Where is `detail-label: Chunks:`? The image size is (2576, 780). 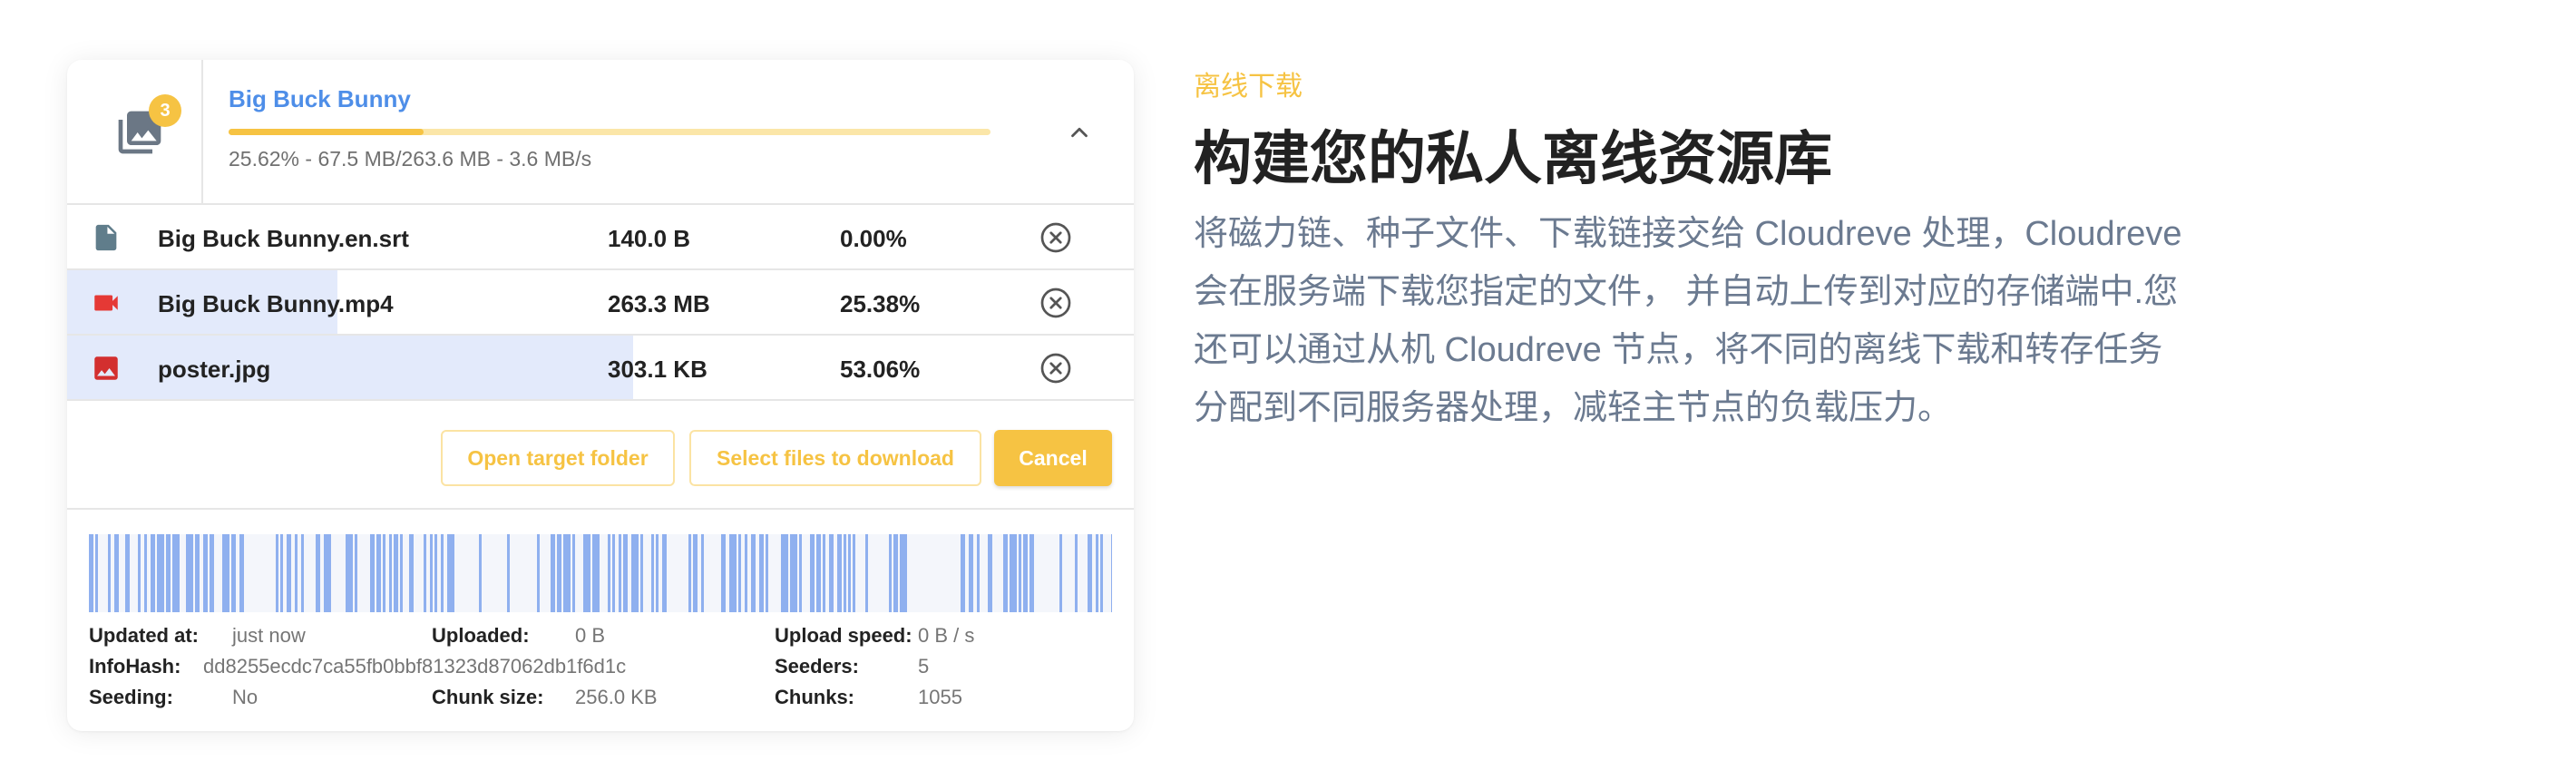
detail-label: Chunks: is located at coordinates (814, 697).